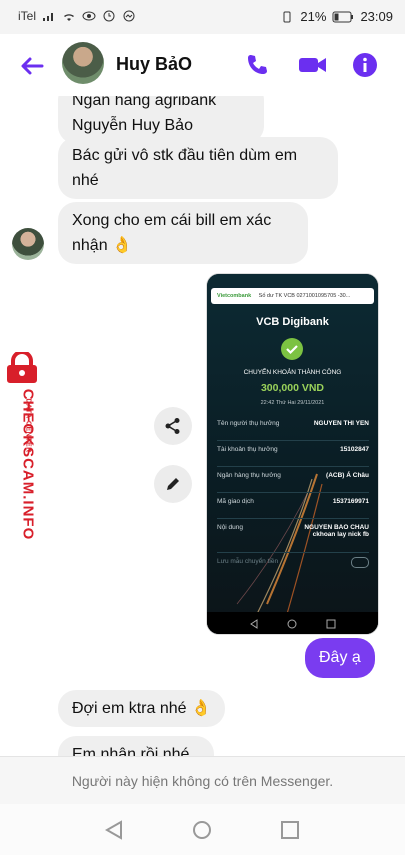 The width and height of the screenshot is (405, 855). What do you see at coordinates (290, 830) in the screenshot?
I see `recents-square-icon` at bounding box center [290, 830].